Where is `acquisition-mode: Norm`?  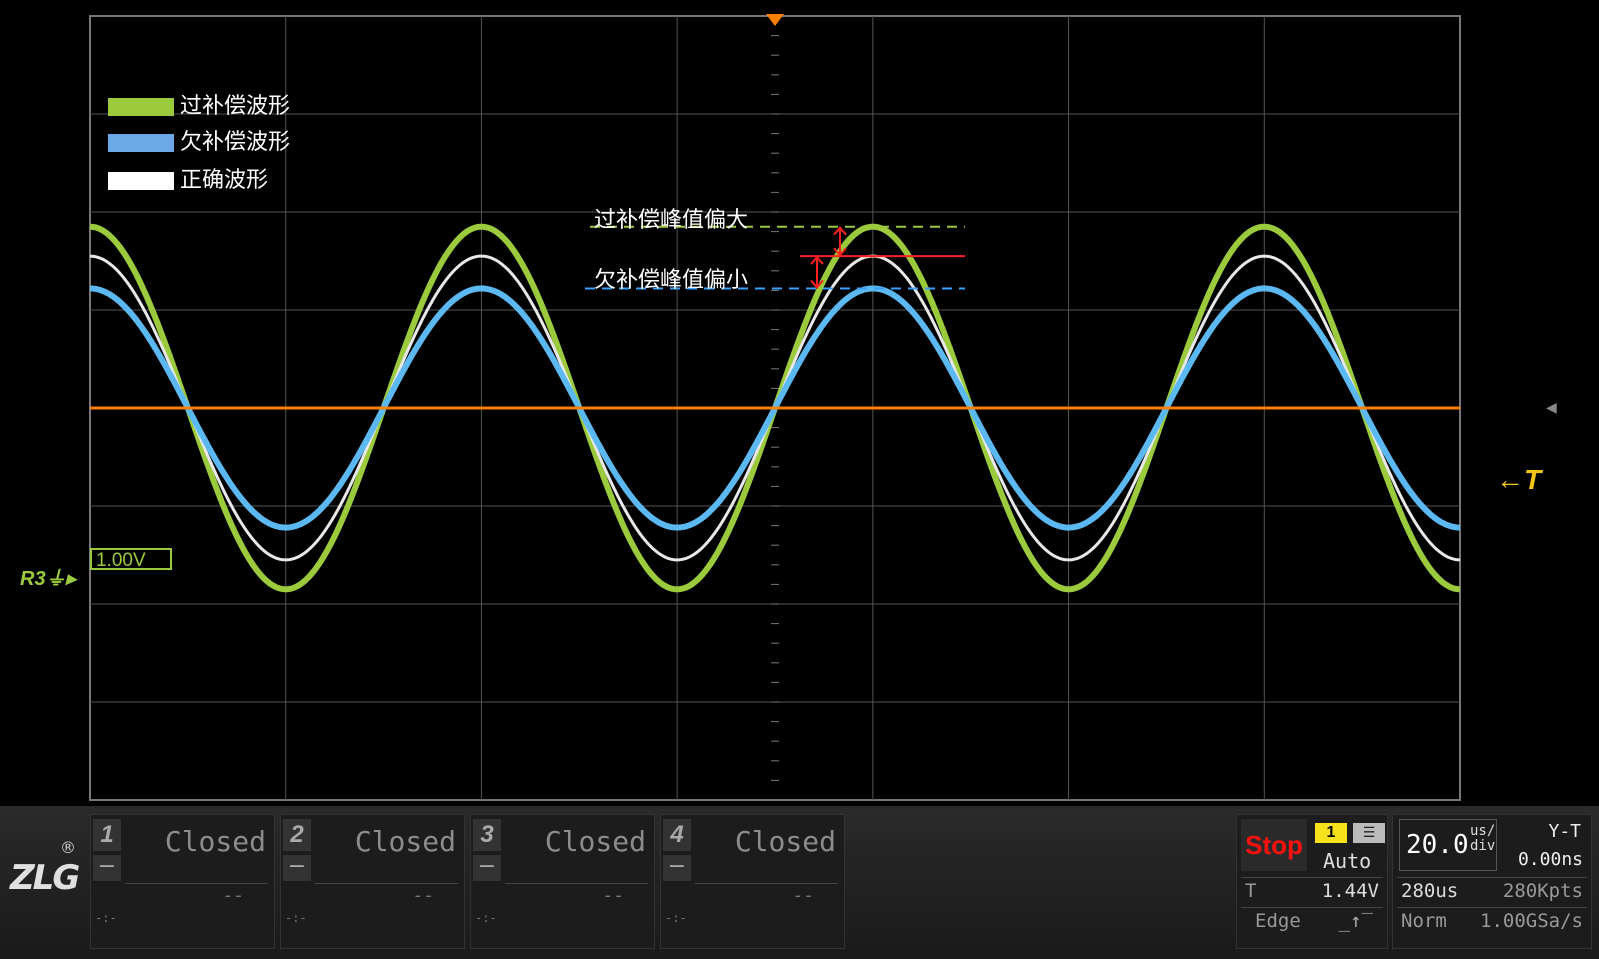
acquisition-mode: Norm is located at coordinates (1424, 921).